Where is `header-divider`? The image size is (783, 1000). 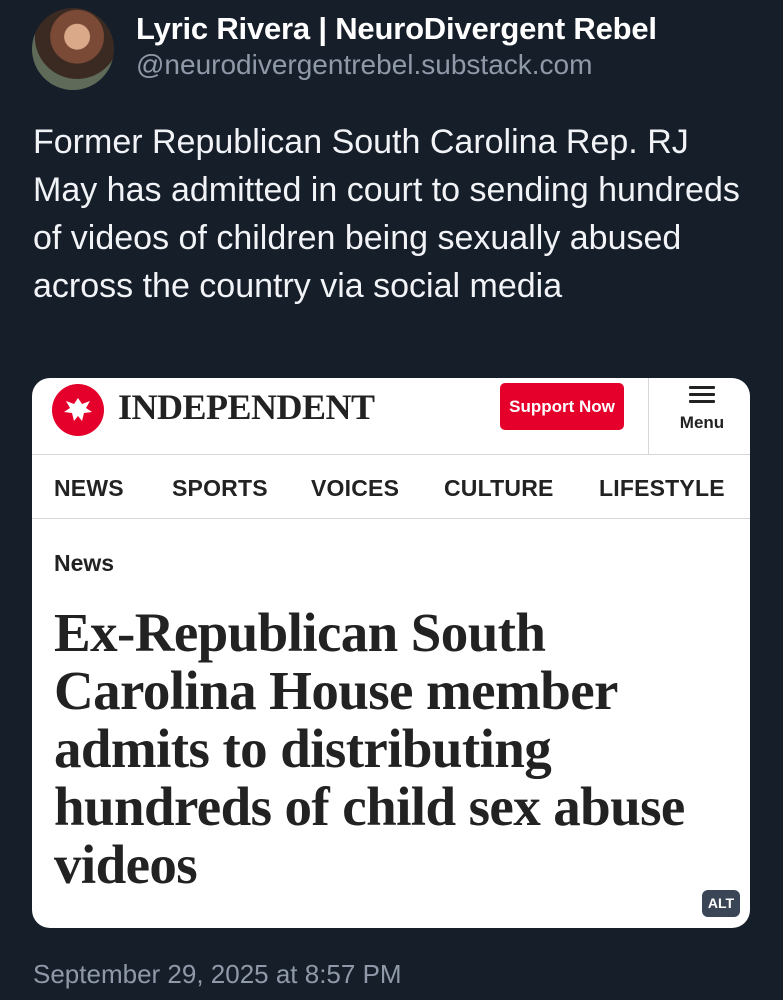 header-divider is located at coordinates (648, 416).